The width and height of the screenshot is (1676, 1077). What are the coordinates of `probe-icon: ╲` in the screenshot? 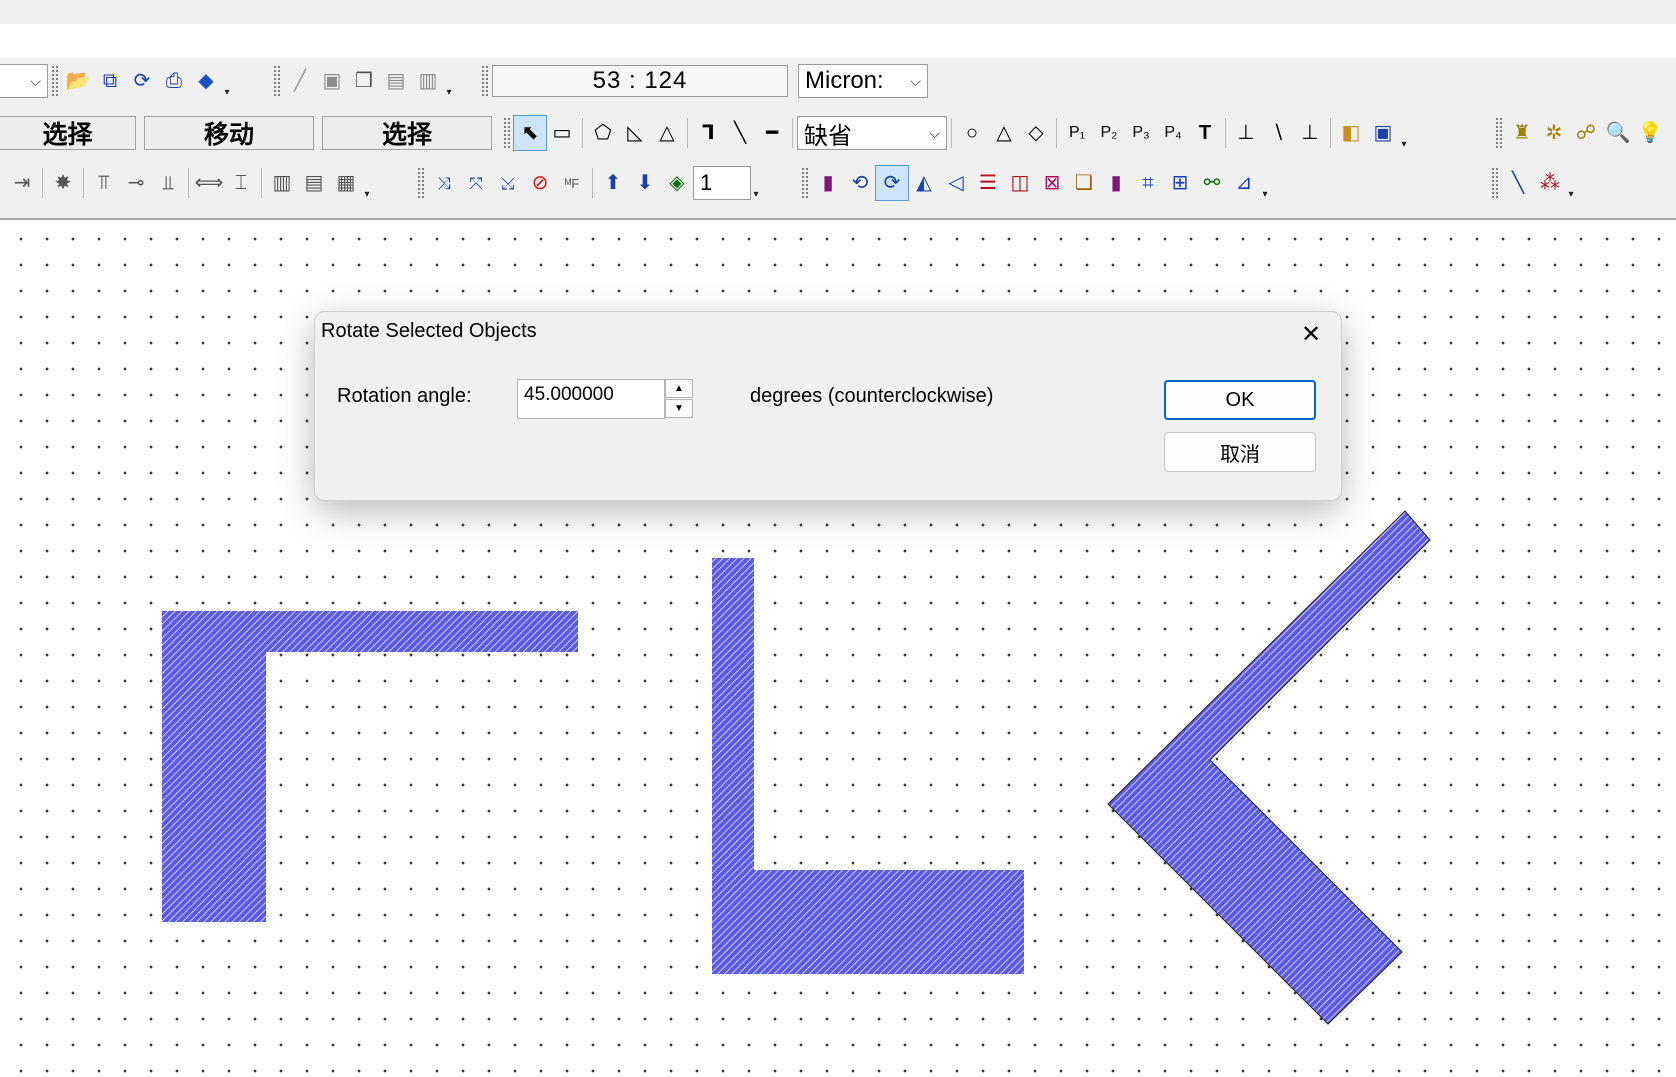 It's located at (1518, 183).